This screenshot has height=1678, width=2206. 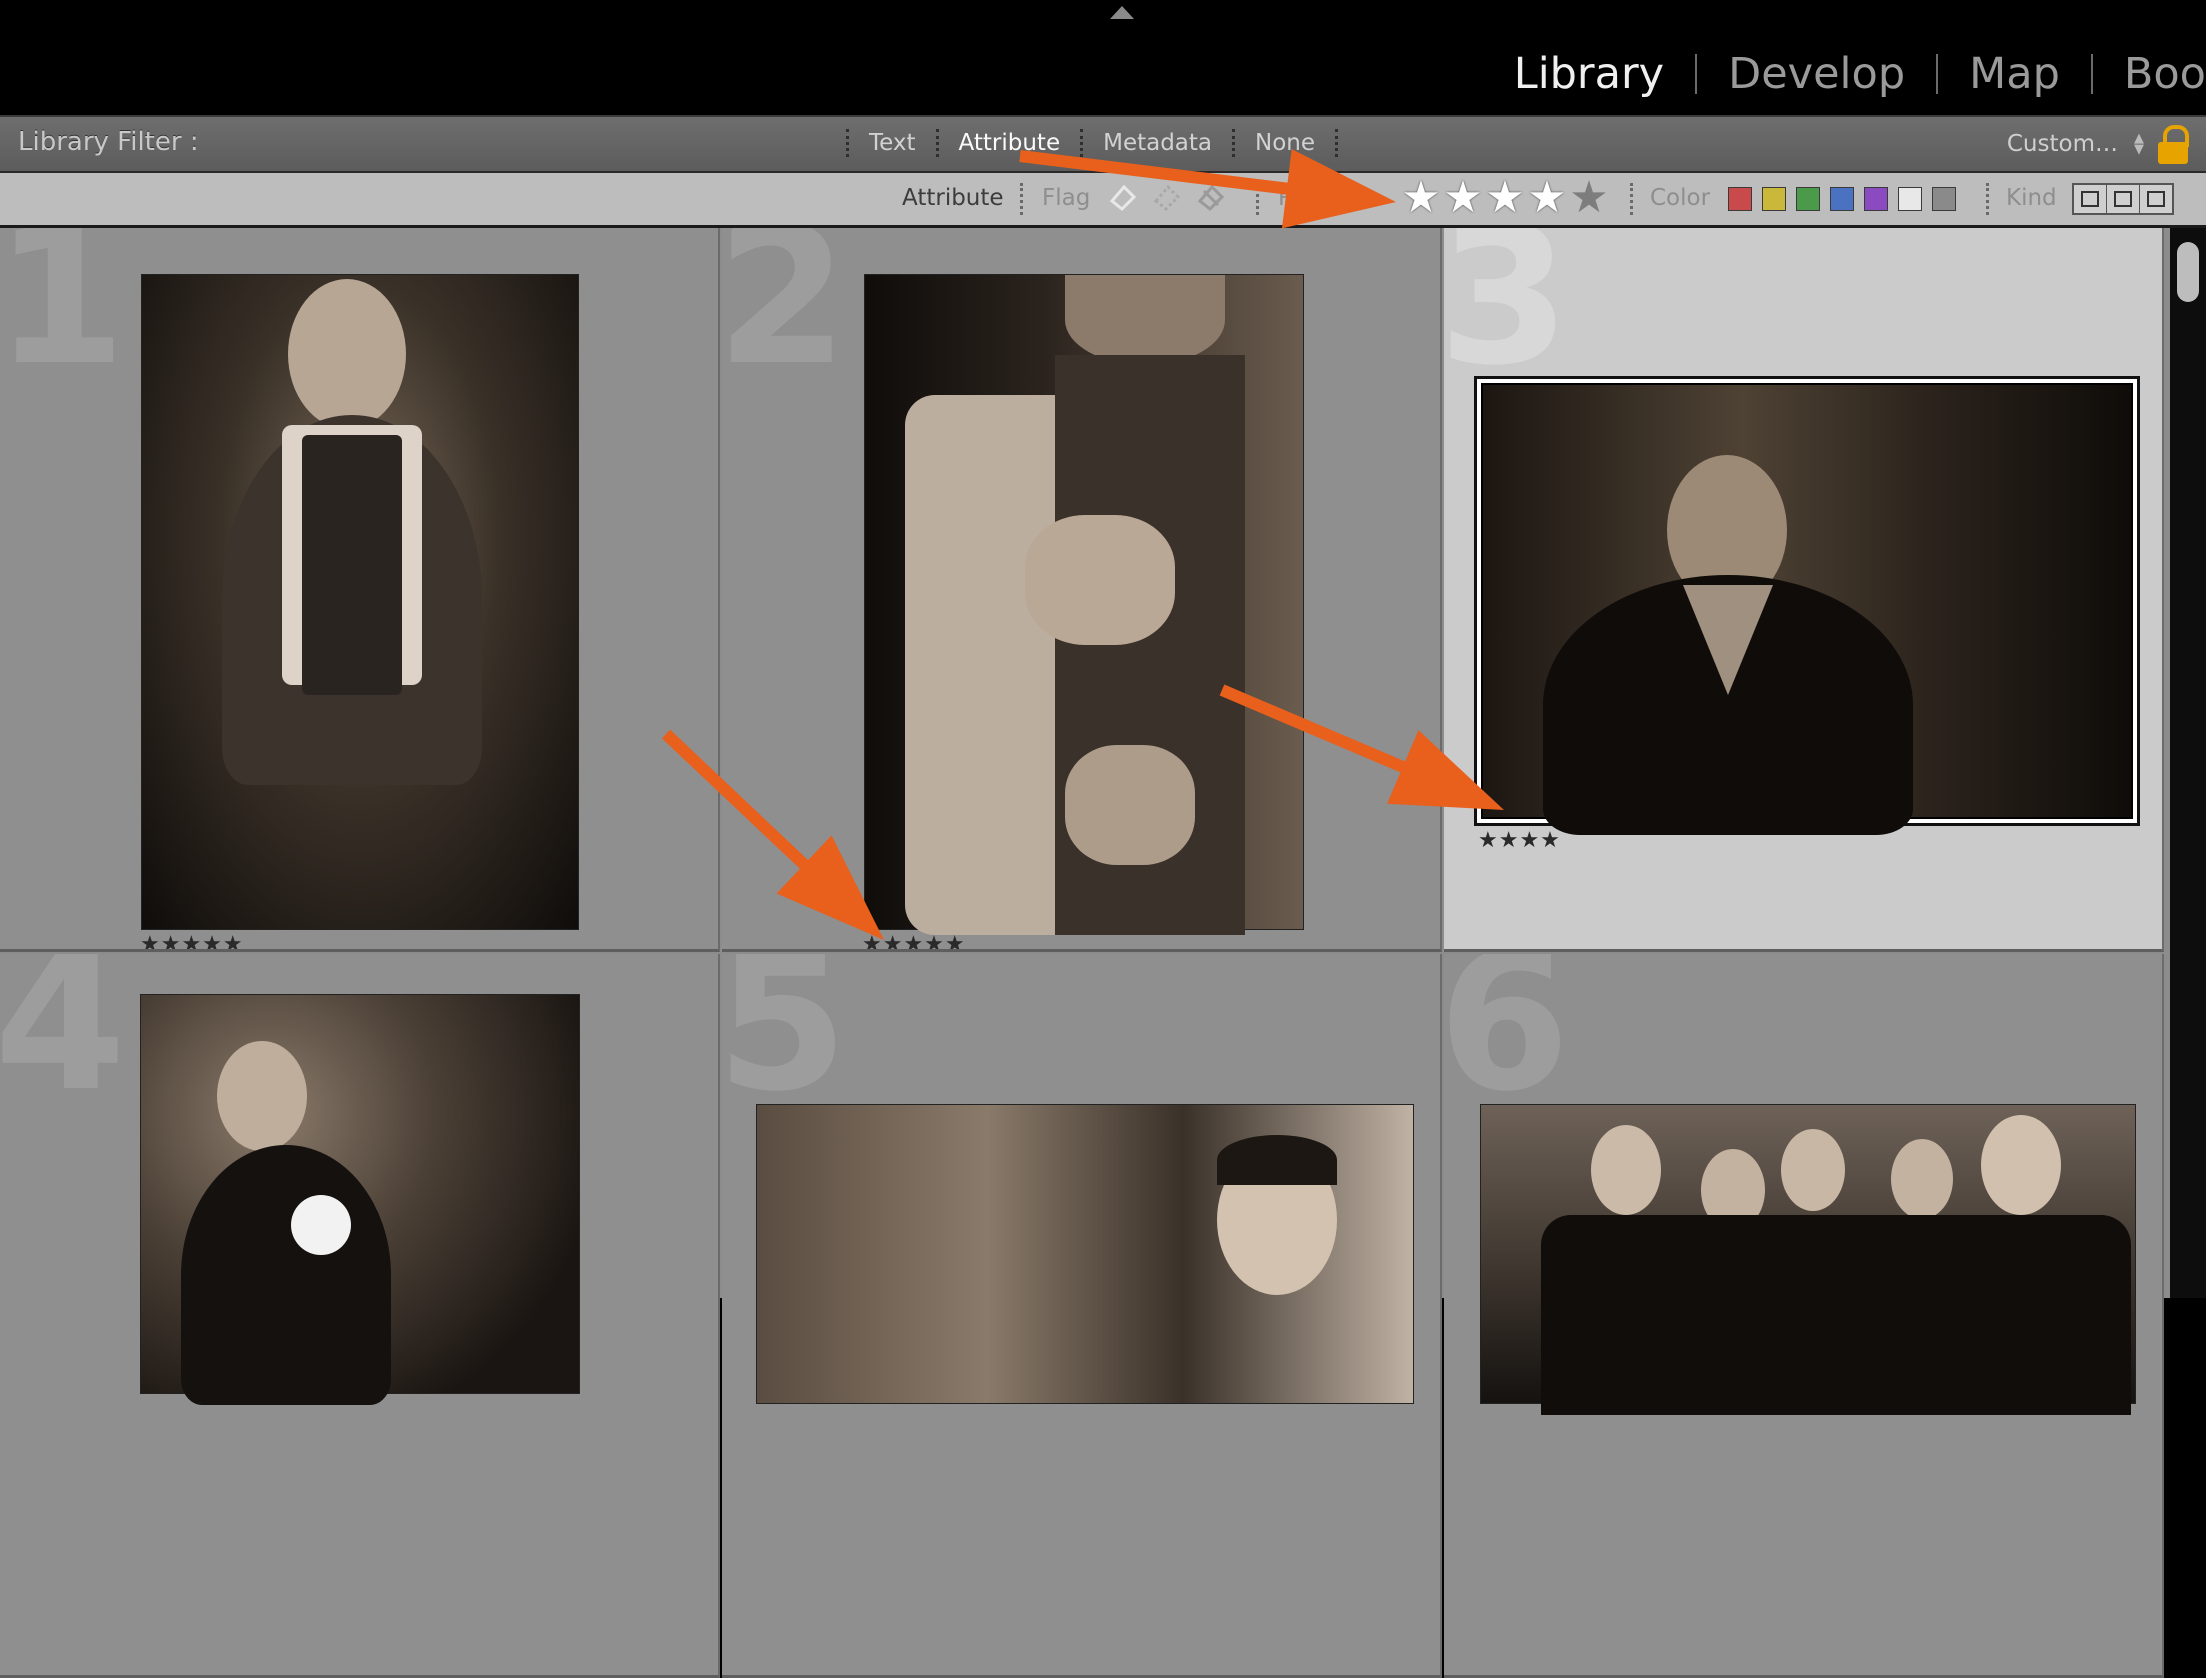 I want to click on module-list: Library Develop Map Boo, so click(x=1844, y=74).